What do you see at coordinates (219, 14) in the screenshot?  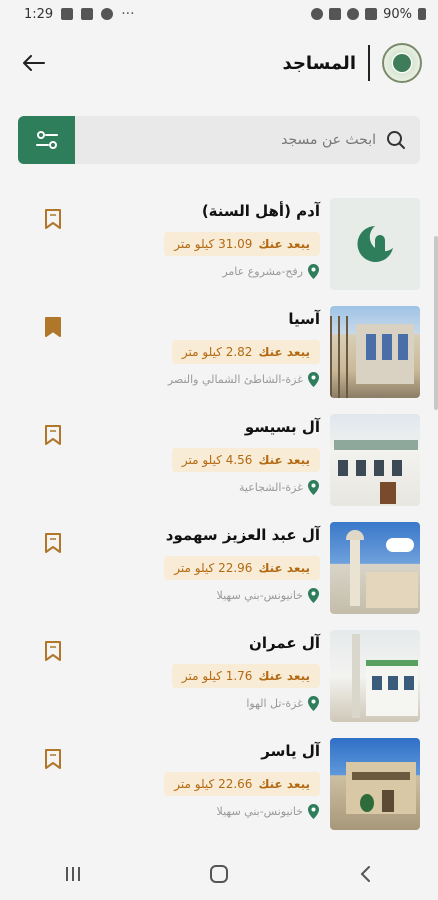 I see `status-bar: 1:29 ··· 90%` at bounding box center [219, 14].